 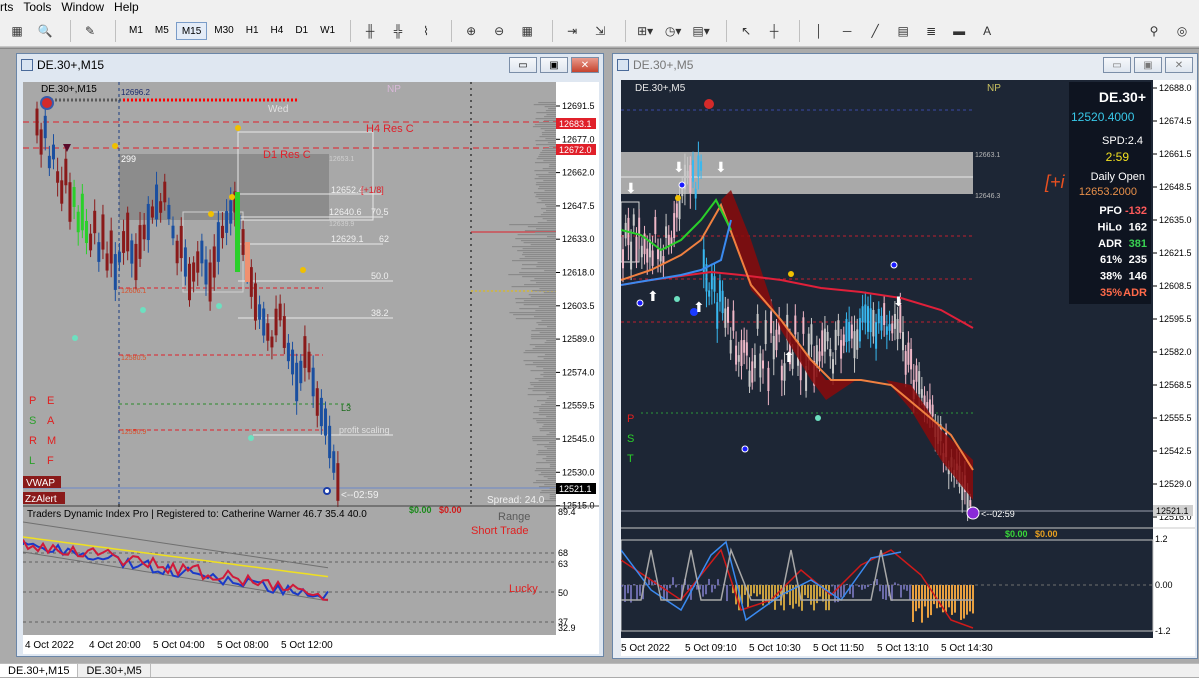 I want to click on tile-windows-icon: ▦, so click(x=527, y=31).